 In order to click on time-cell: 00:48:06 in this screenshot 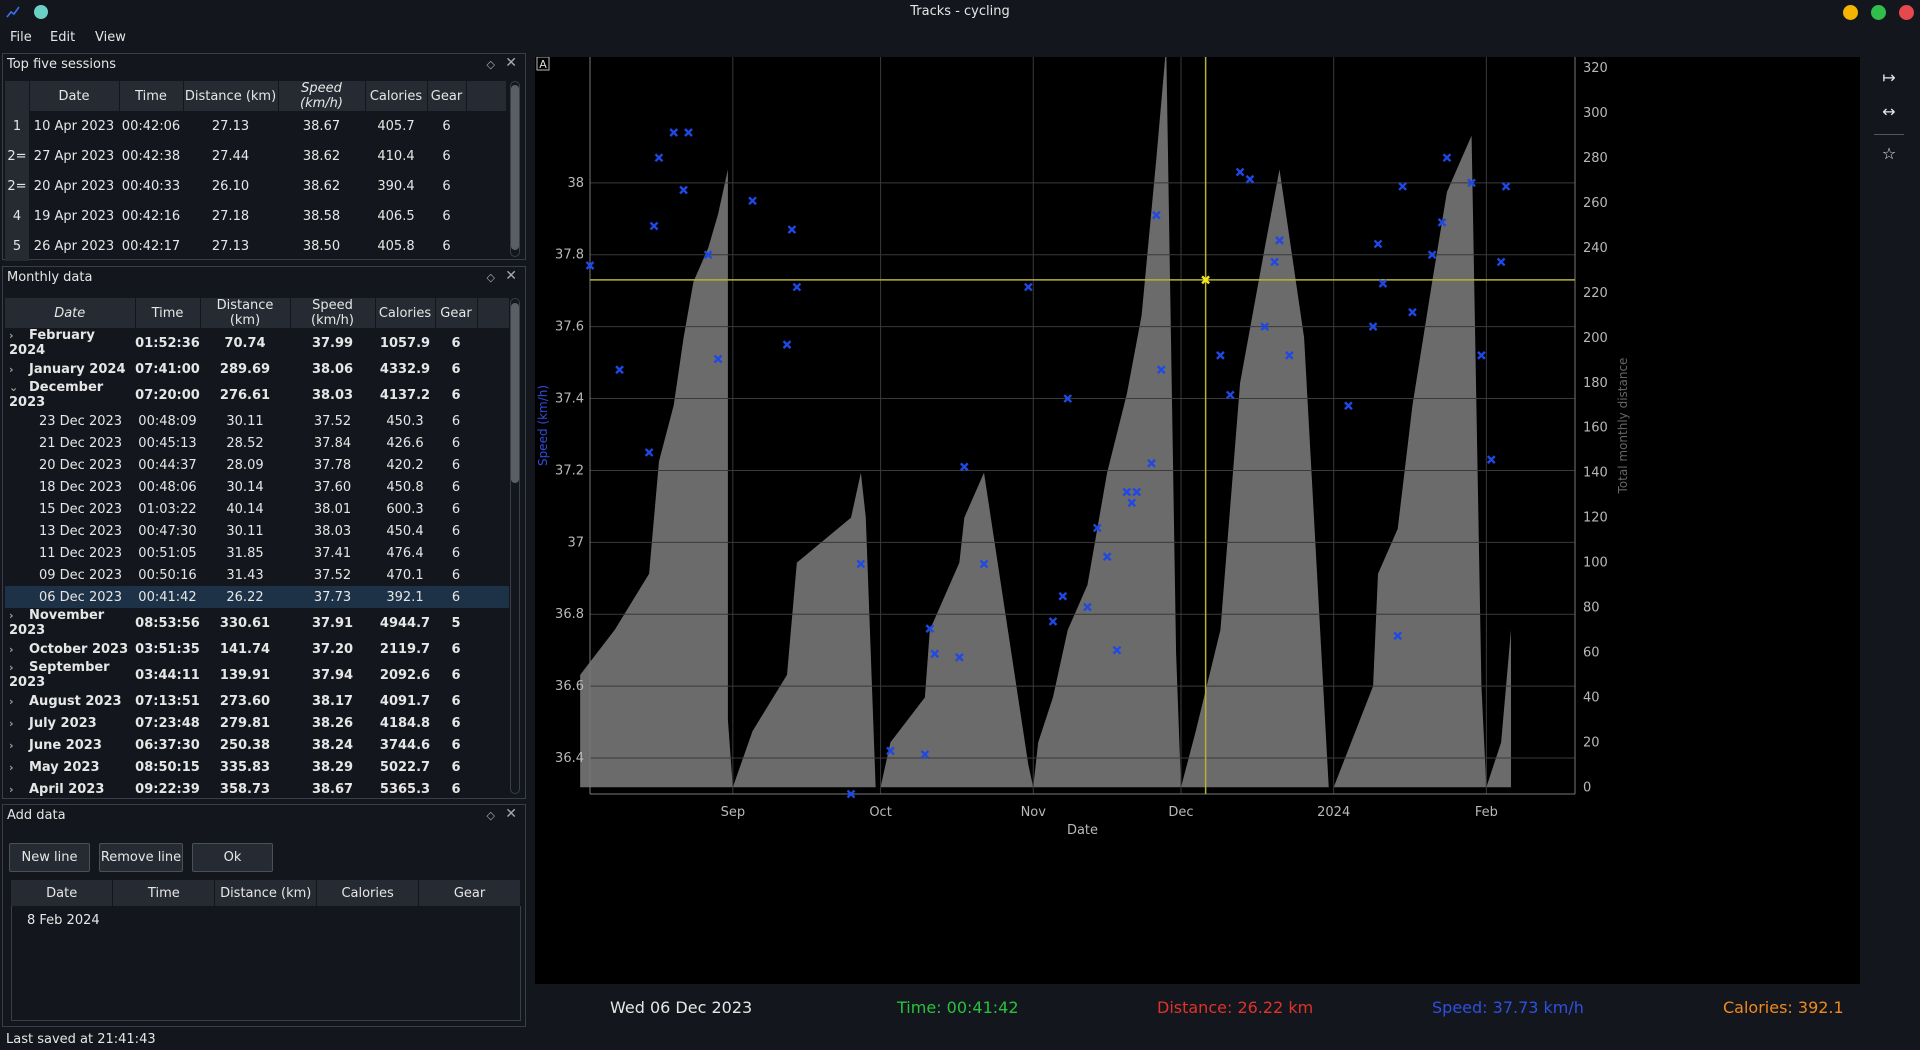, I will do `click(167, 487)`.